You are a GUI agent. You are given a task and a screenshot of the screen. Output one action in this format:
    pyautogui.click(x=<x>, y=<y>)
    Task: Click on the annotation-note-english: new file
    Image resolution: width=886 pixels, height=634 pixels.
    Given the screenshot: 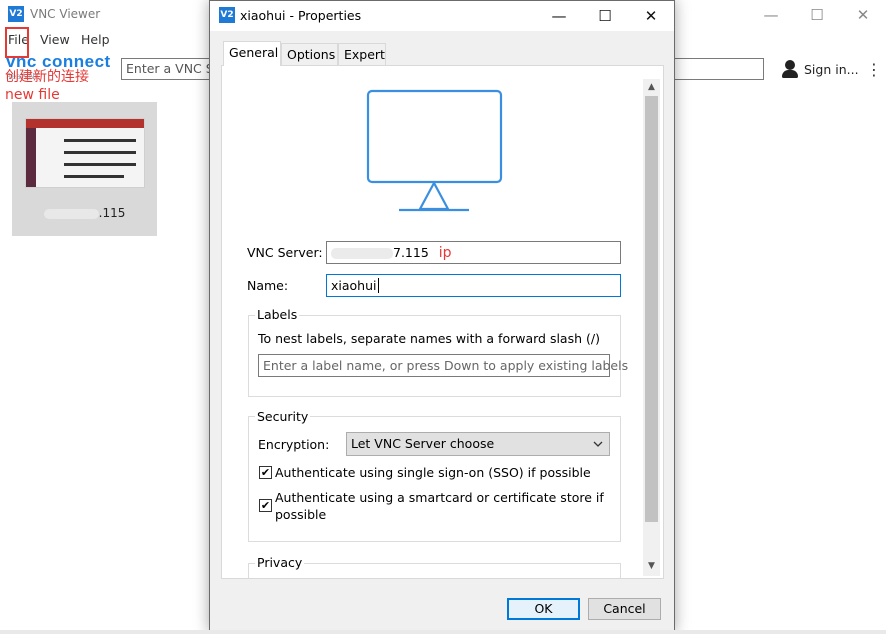 What is the action you would take?
    pyautogui.click(x=32, y=95)
    